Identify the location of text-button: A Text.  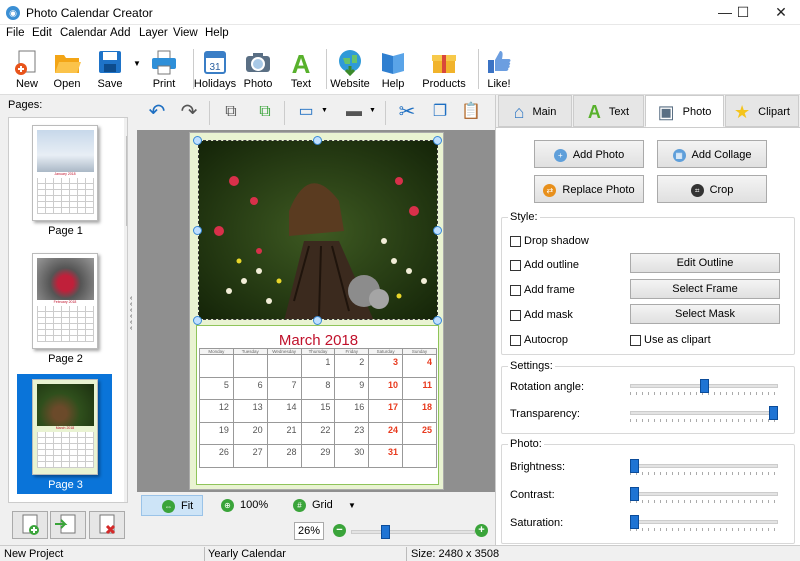
(301, 69).